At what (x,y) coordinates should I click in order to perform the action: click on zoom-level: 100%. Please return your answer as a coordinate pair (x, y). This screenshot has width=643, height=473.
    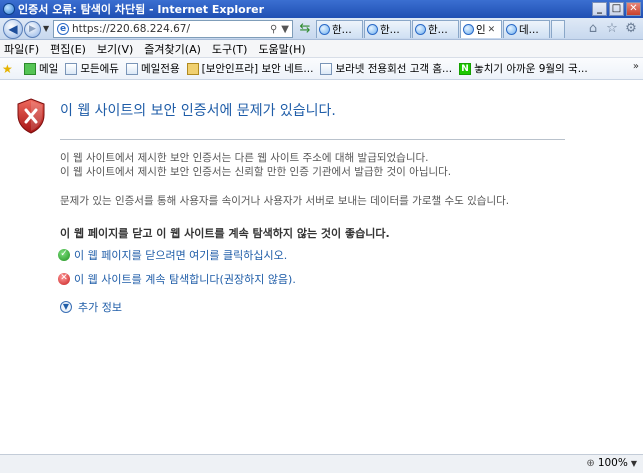
    Looking at the image, I should click on (612, 463).